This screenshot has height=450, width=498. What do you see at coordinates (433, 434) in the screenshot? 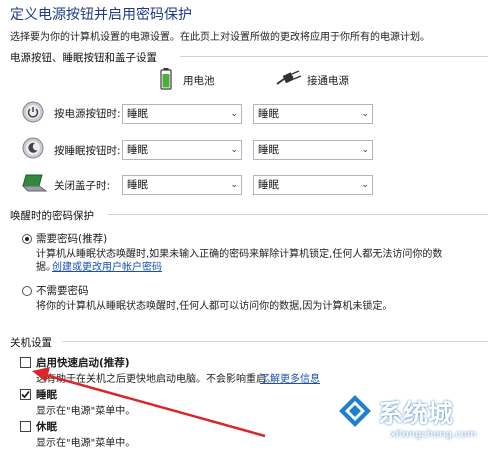
I see `watermark-url: xitongcheng.com` at bounding box center [433, 434].